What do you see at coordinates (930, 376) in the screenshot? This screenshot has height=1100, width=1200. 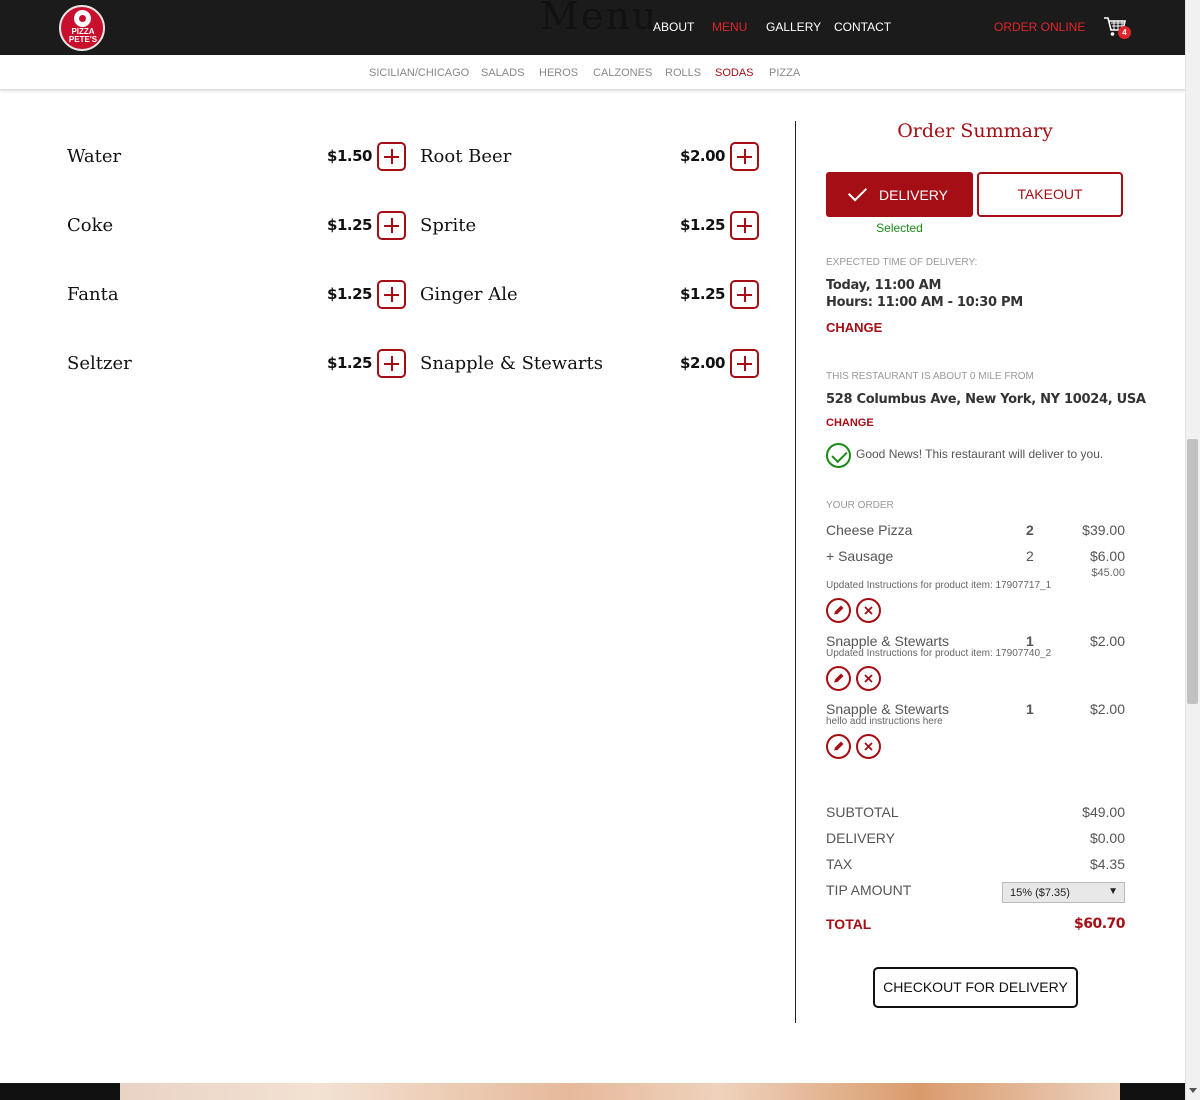 I see `distance-label: THIS RESTAURANT IS ABOUT 0 MILE FROM` at bounding box center [930, 376].